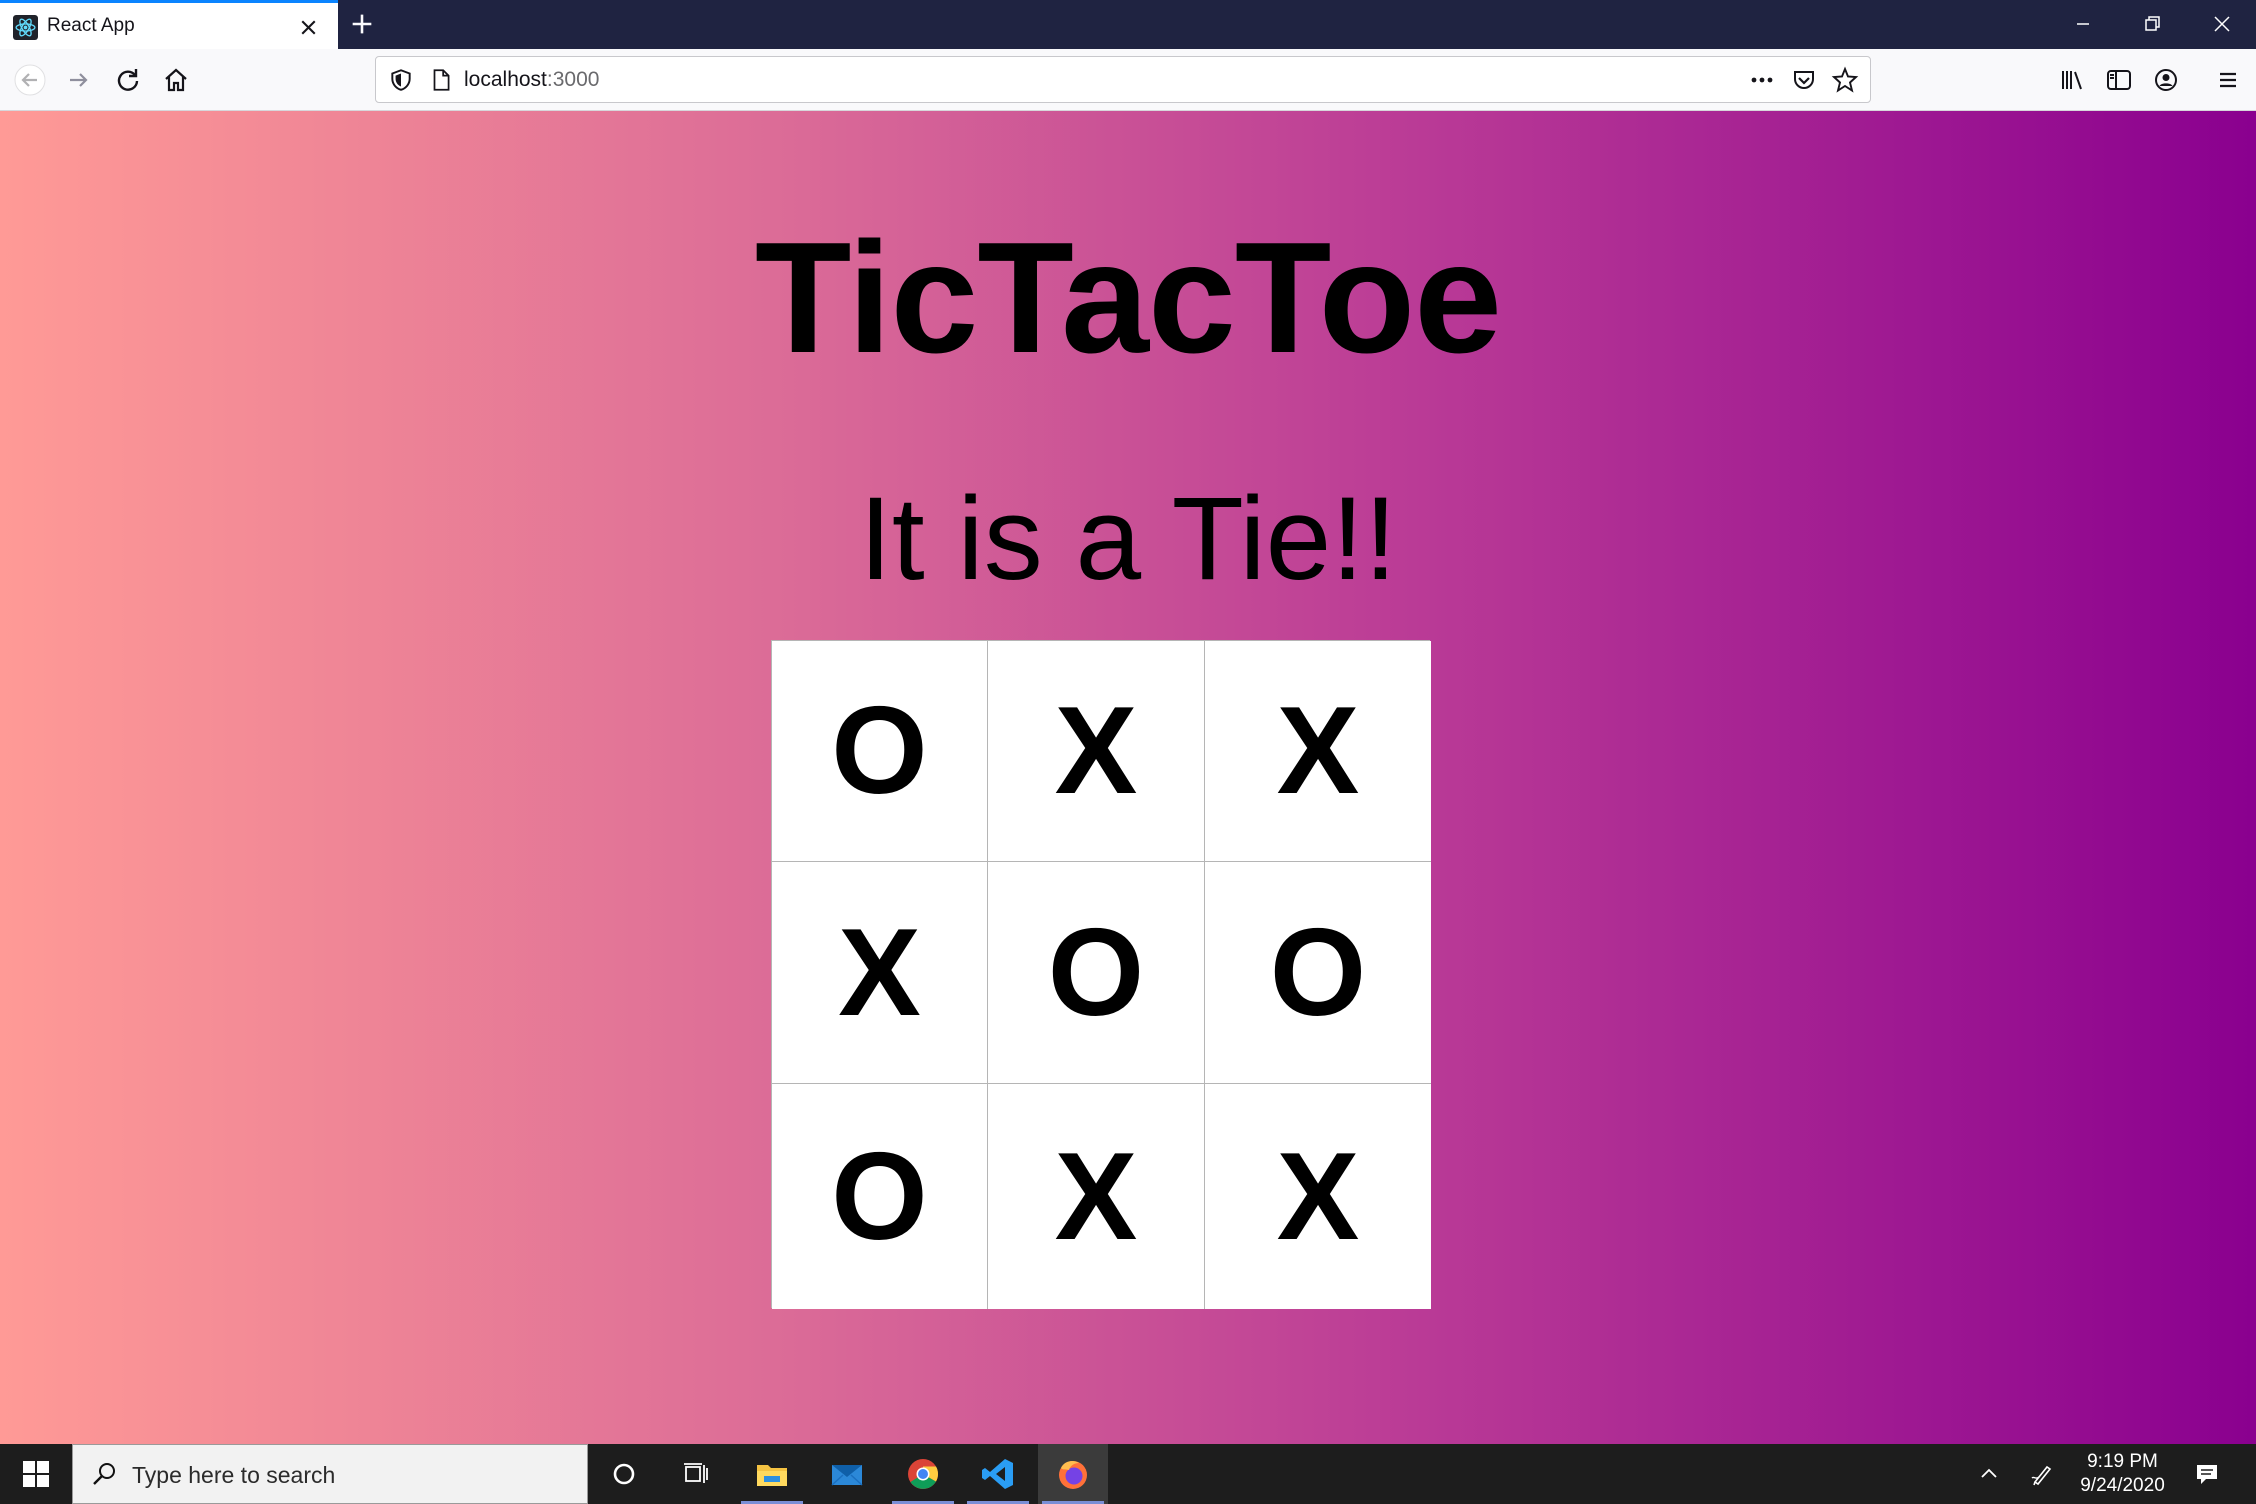 This screenshot has width=2256, height=1504. I want to click on taskbar-chrome, so click(923, 1474).